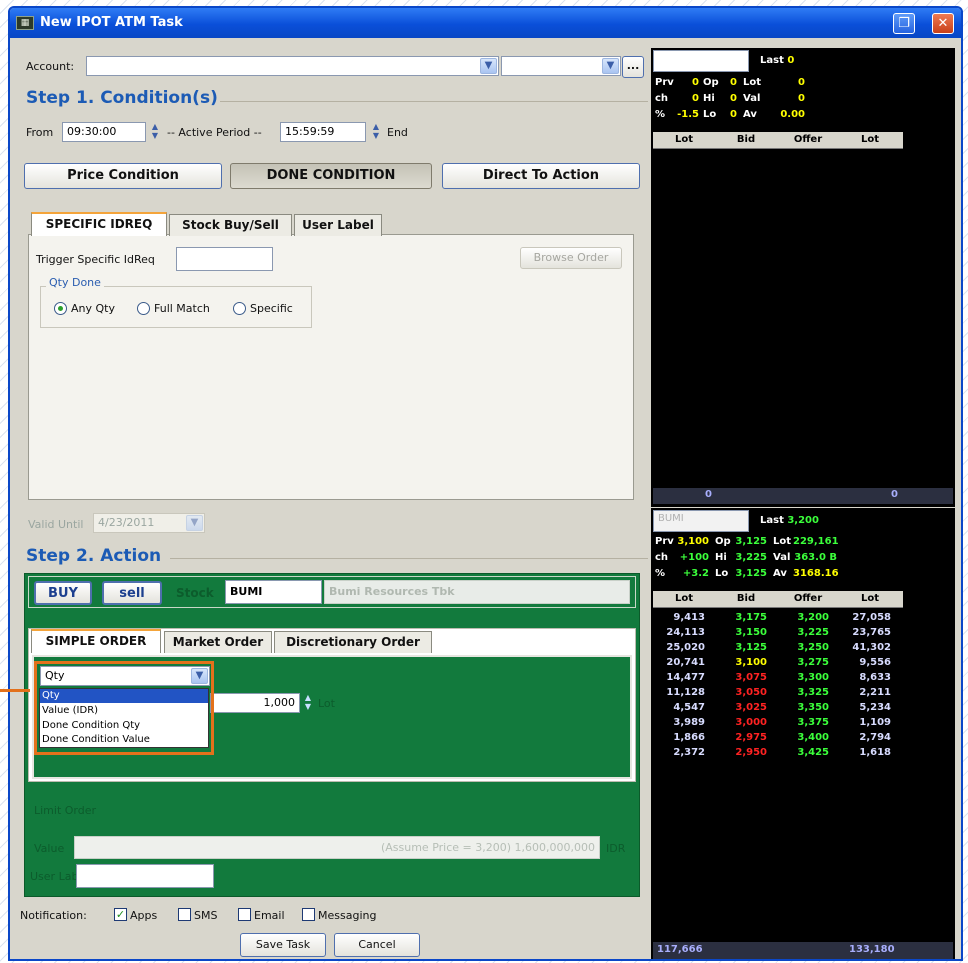 The image size is (968, 963). What do you see at coordinates (685, 647) in the screenshot?
I see `bid-lot-cell: 25,020` at bounding box center [685, 647].